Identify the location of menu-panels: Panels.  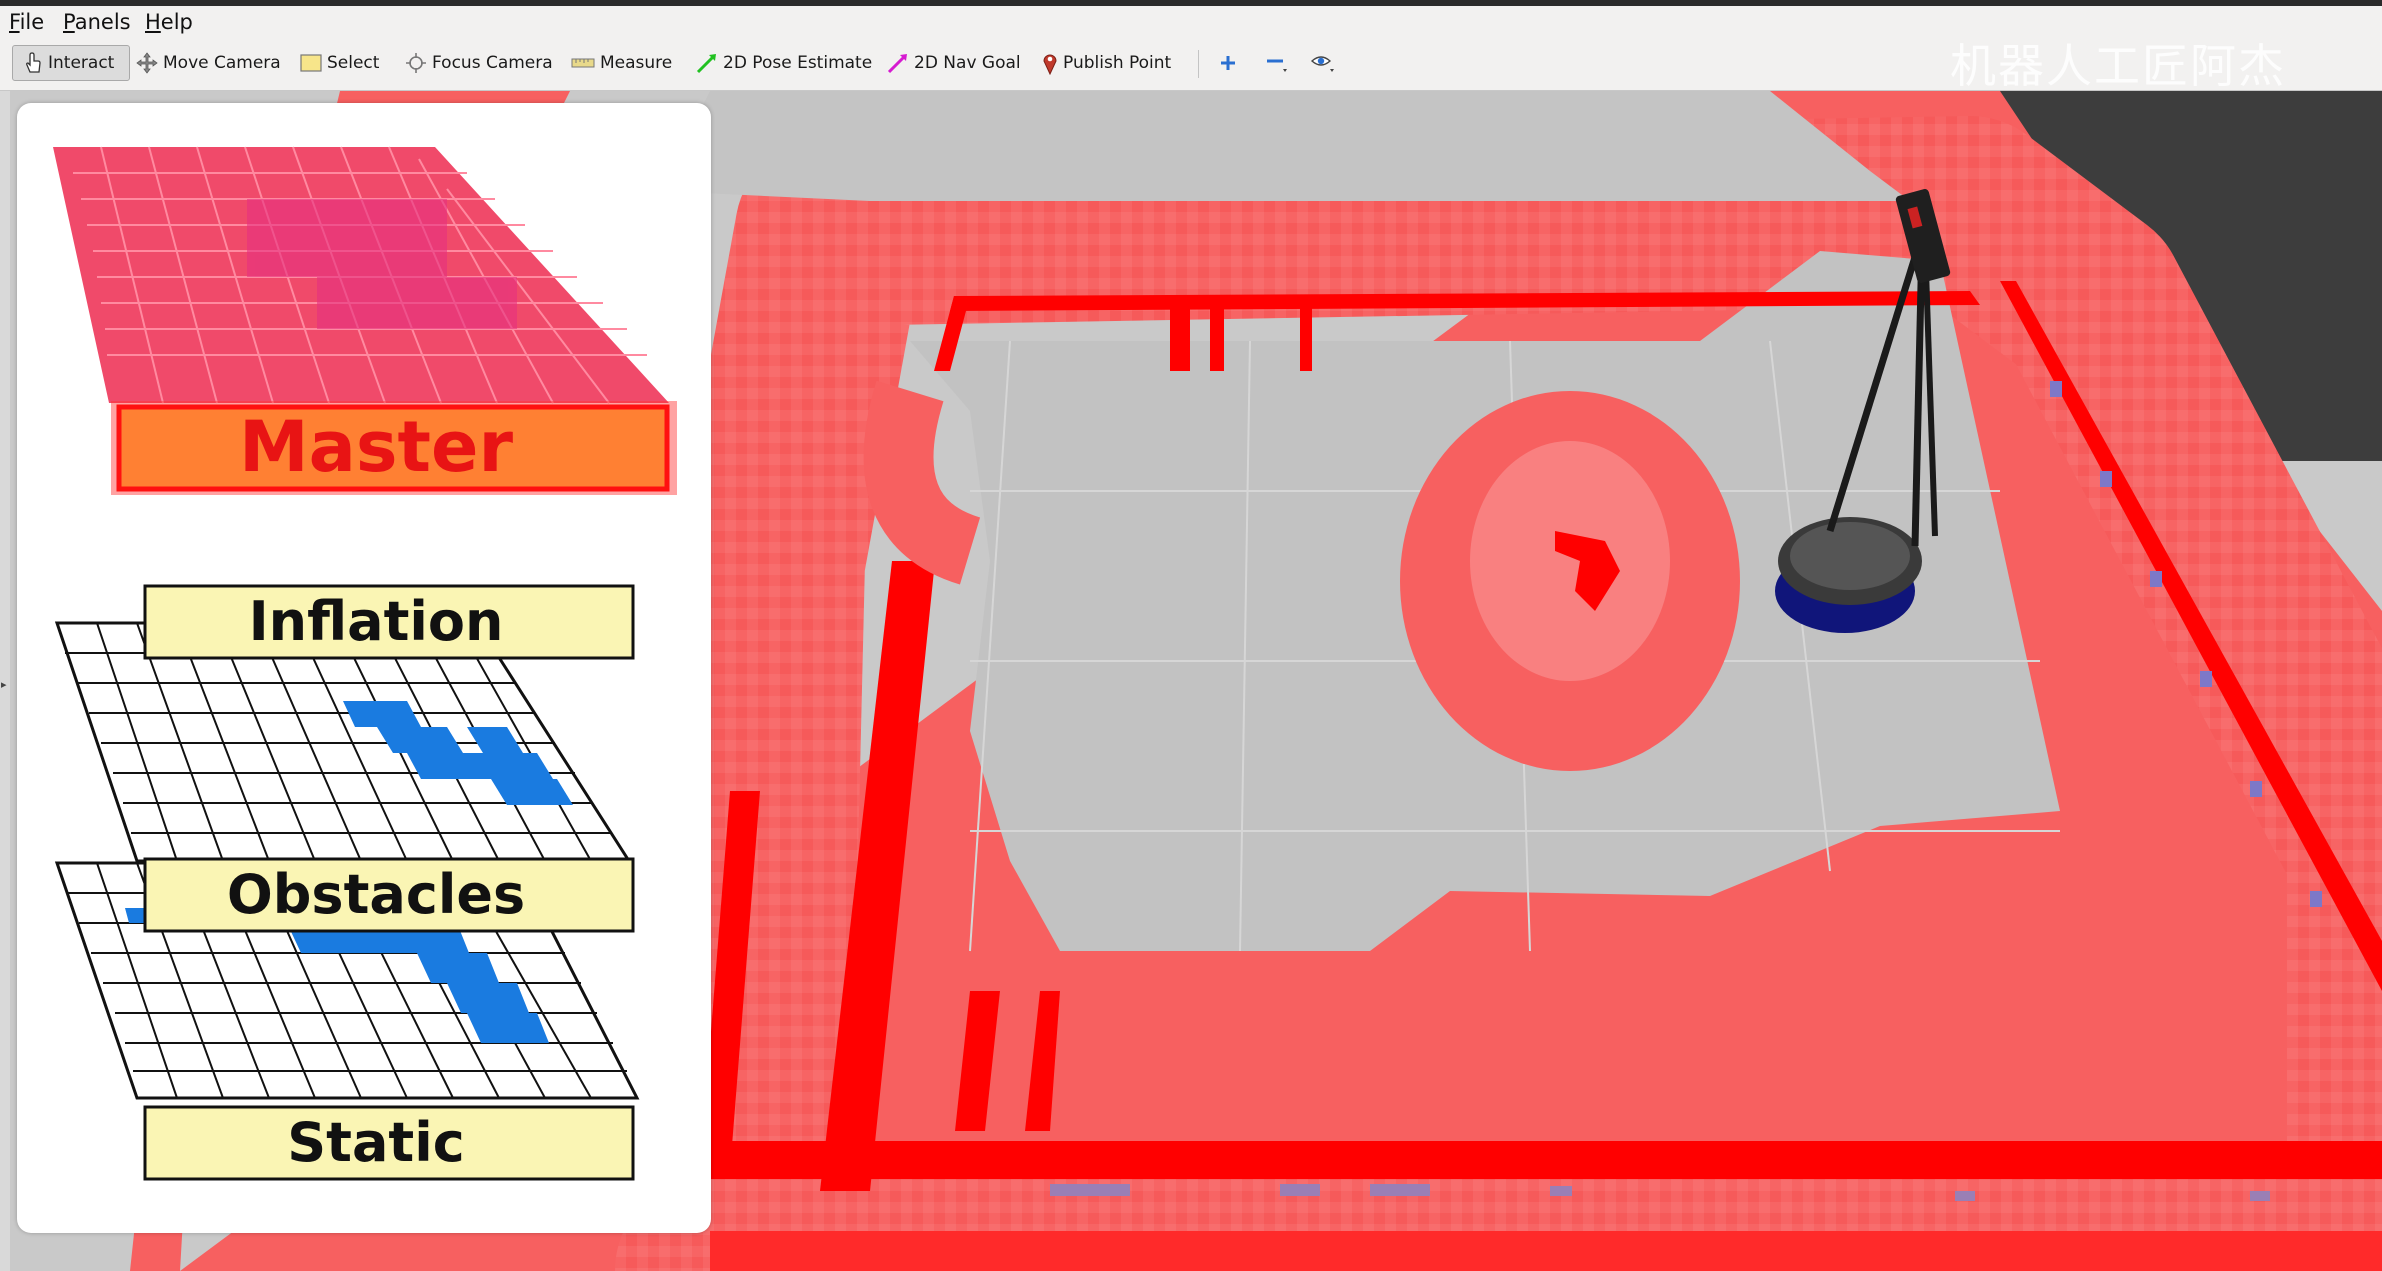
(97, 22).